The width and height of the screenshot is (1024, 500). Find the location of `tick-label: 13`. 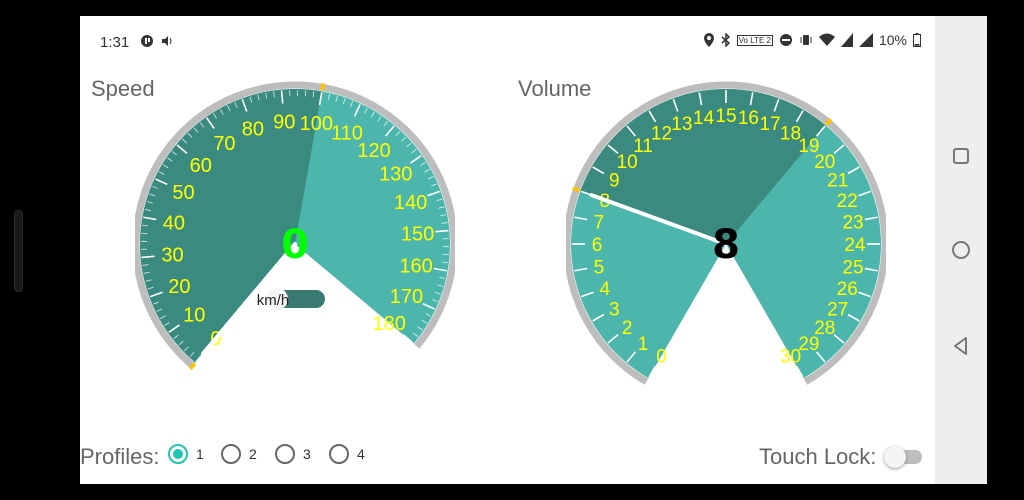

tick-label: 13 is located at coordinates (681, 124).